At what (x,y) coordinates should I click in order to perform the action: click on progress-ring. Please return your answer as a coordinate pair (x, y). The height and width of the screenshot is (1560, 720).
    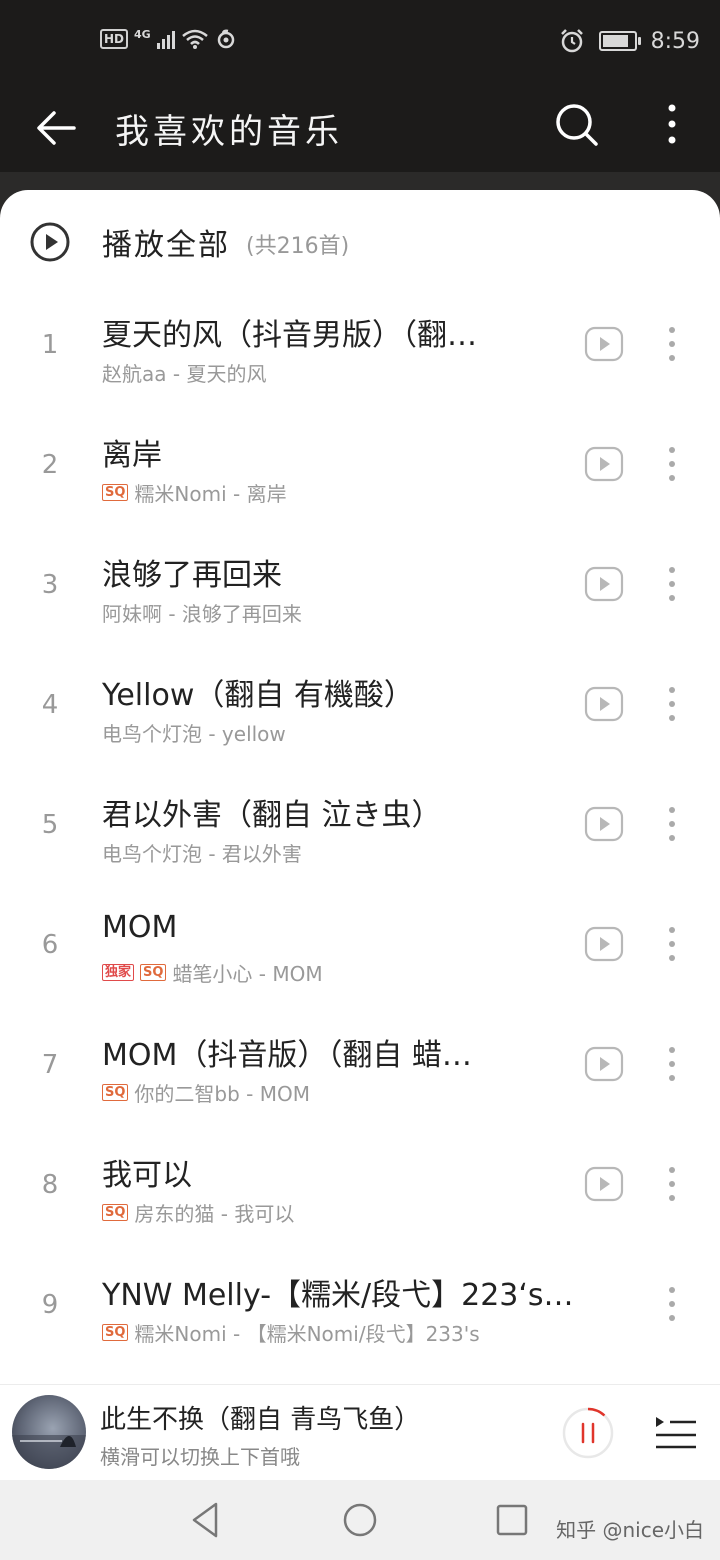
    Looking at the image, I should click on (596, 1412).